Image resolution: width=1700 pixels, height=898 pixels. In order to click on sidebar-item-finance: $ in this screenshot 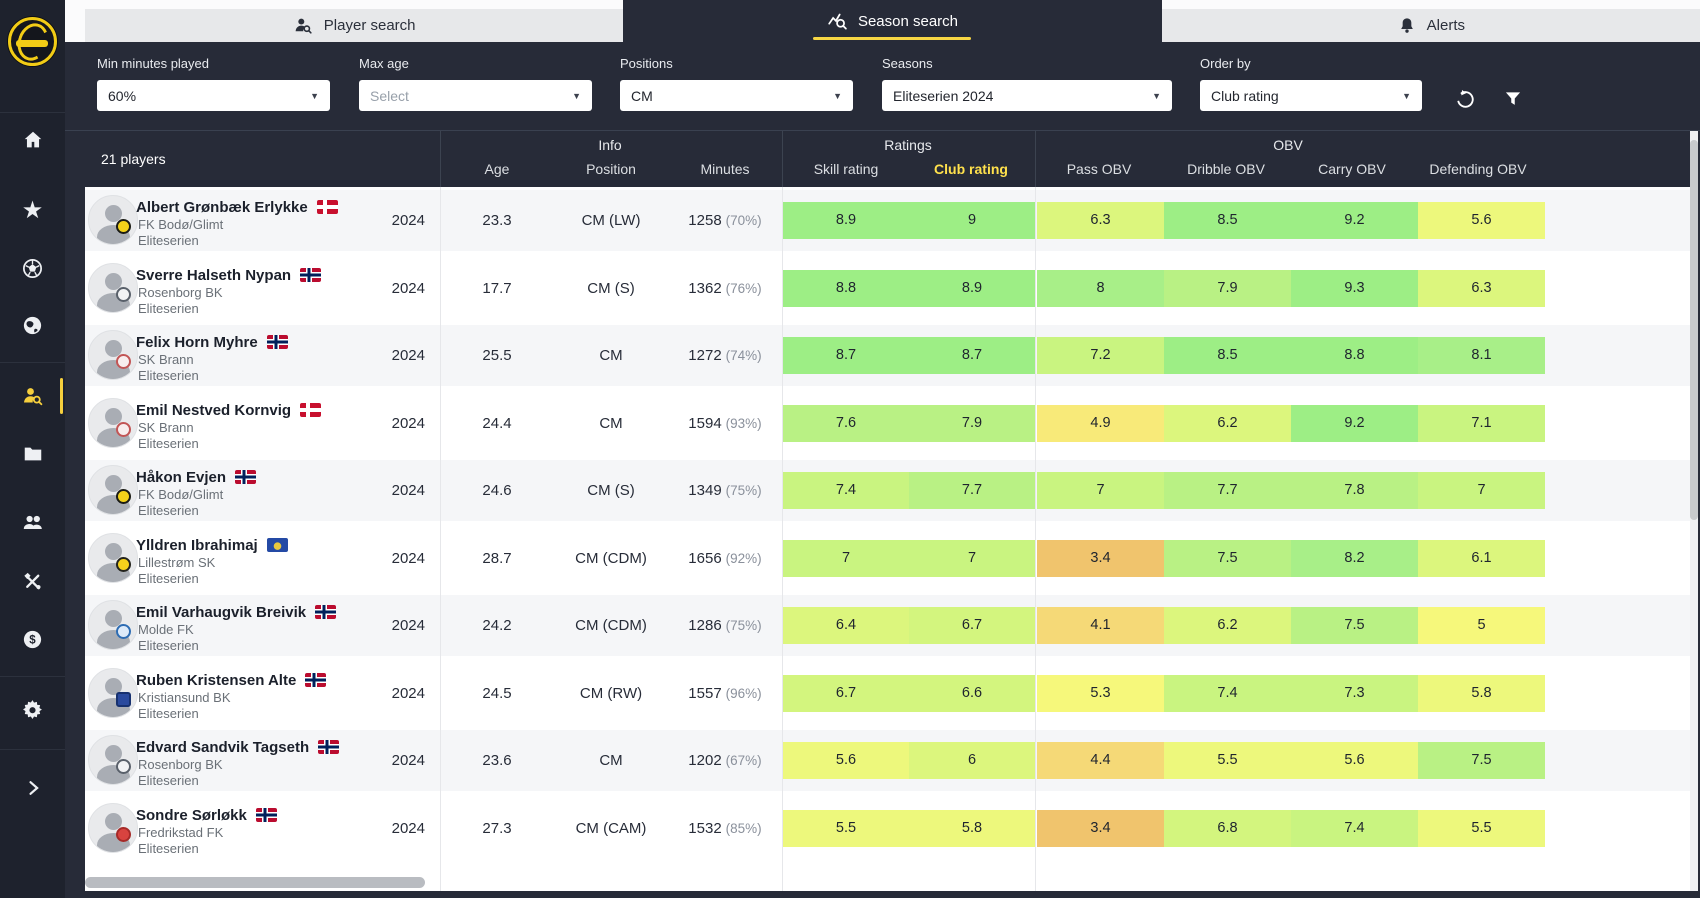, I will do `click(32, 639)`.